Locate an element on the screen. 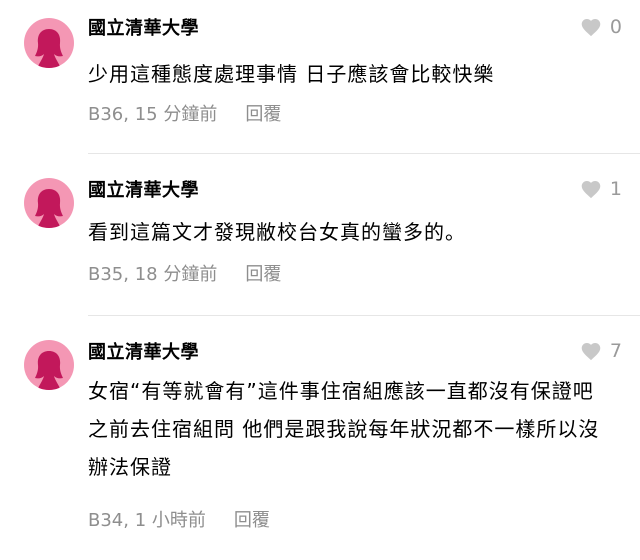 This screenshot has height=560, width=640. like-count: 1 is located at coordinates (615, 189).